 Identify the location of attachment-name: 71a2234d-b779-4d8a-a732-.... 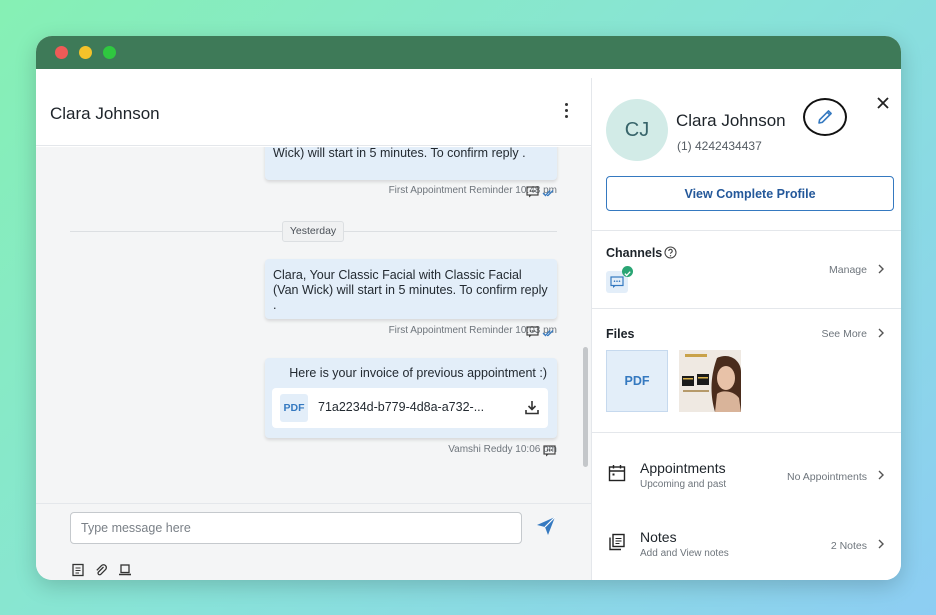
(401, 407).